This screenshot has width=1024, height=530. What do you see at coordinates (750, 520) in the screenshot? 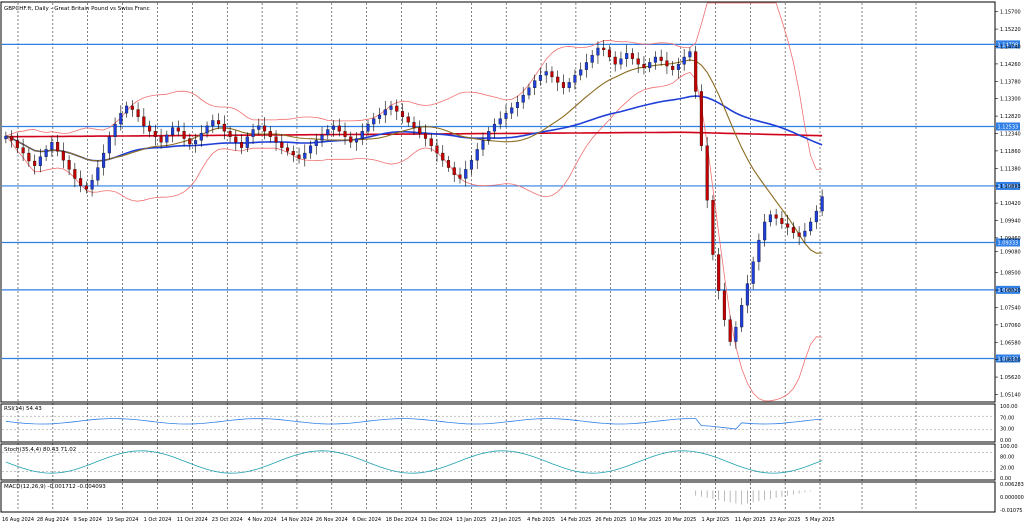
I see `time-tick-label: 11 Apr 2025` at bounding box center [750, 520].